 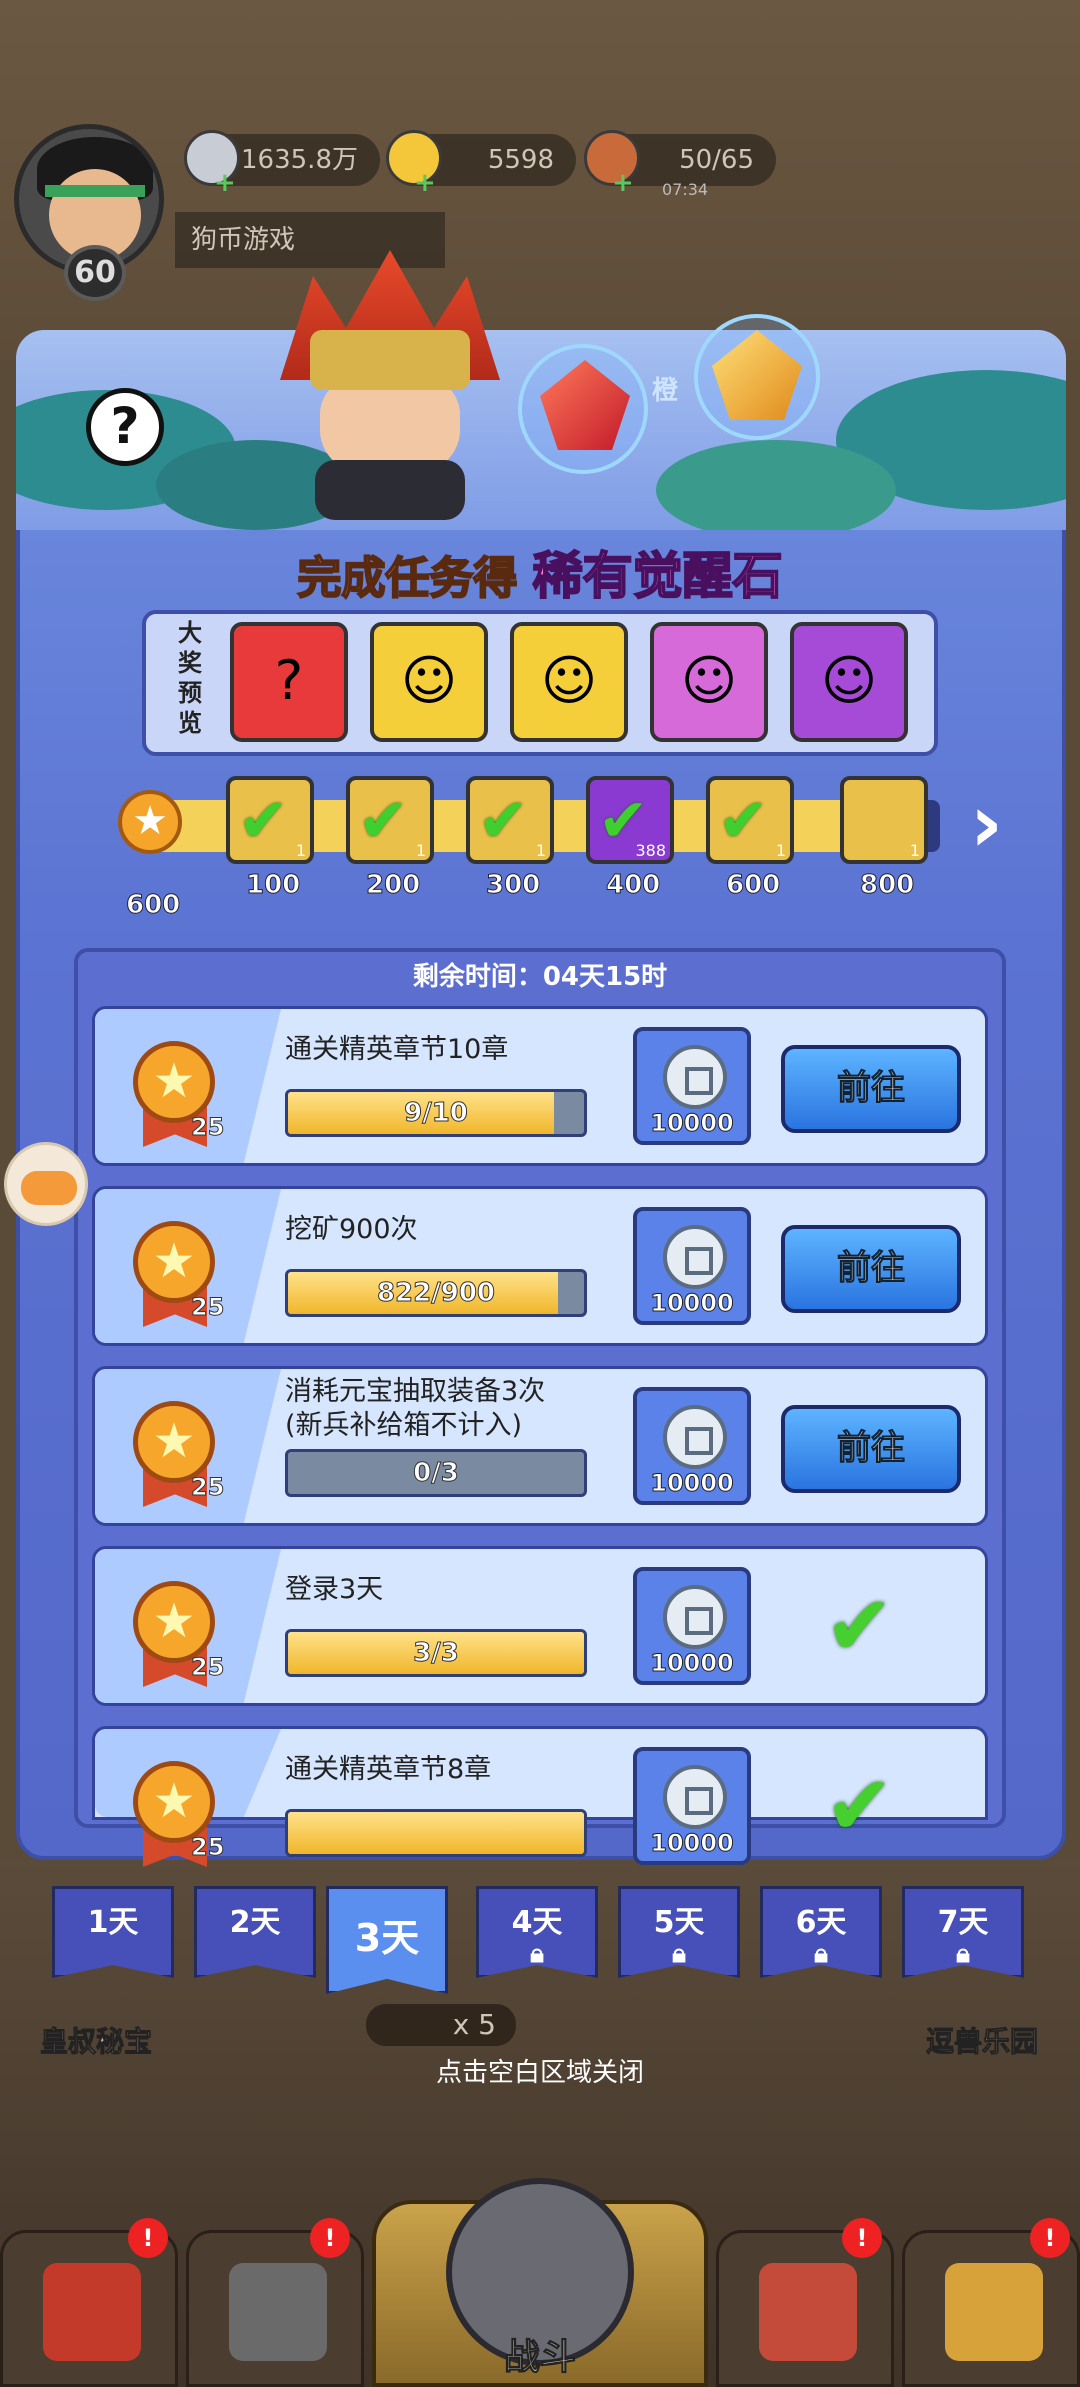 I want to click on preview-item-hero-4: ☺, so click(x=849, y=682).